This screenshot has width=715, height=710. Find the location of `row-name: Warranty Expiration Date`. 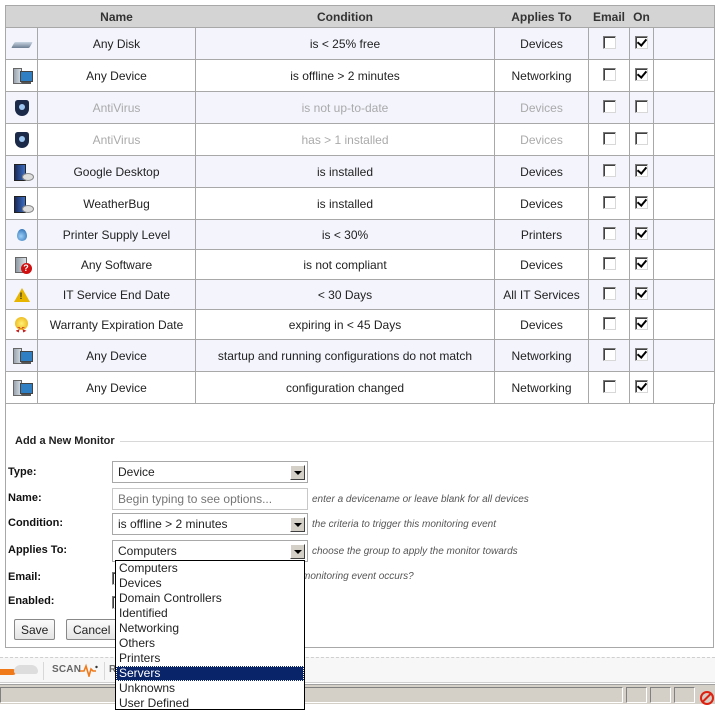

row-name: Warranty Expiration Date is located at coordinates (116, 324).